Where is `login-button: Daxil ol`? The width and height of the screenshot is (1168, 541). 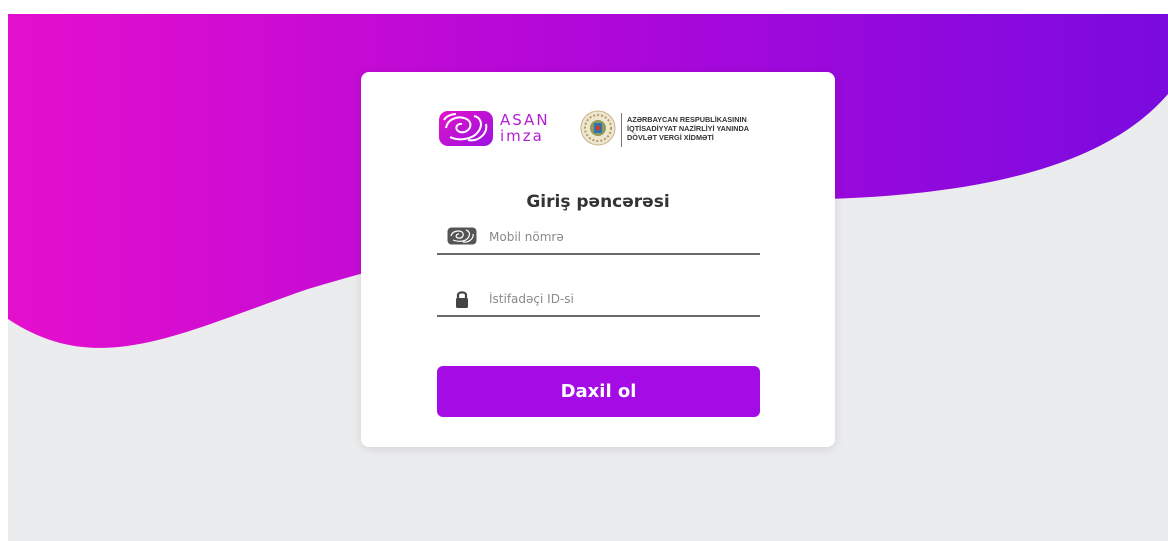 login-button: Daxil ol is located at coordinates (598, 391).